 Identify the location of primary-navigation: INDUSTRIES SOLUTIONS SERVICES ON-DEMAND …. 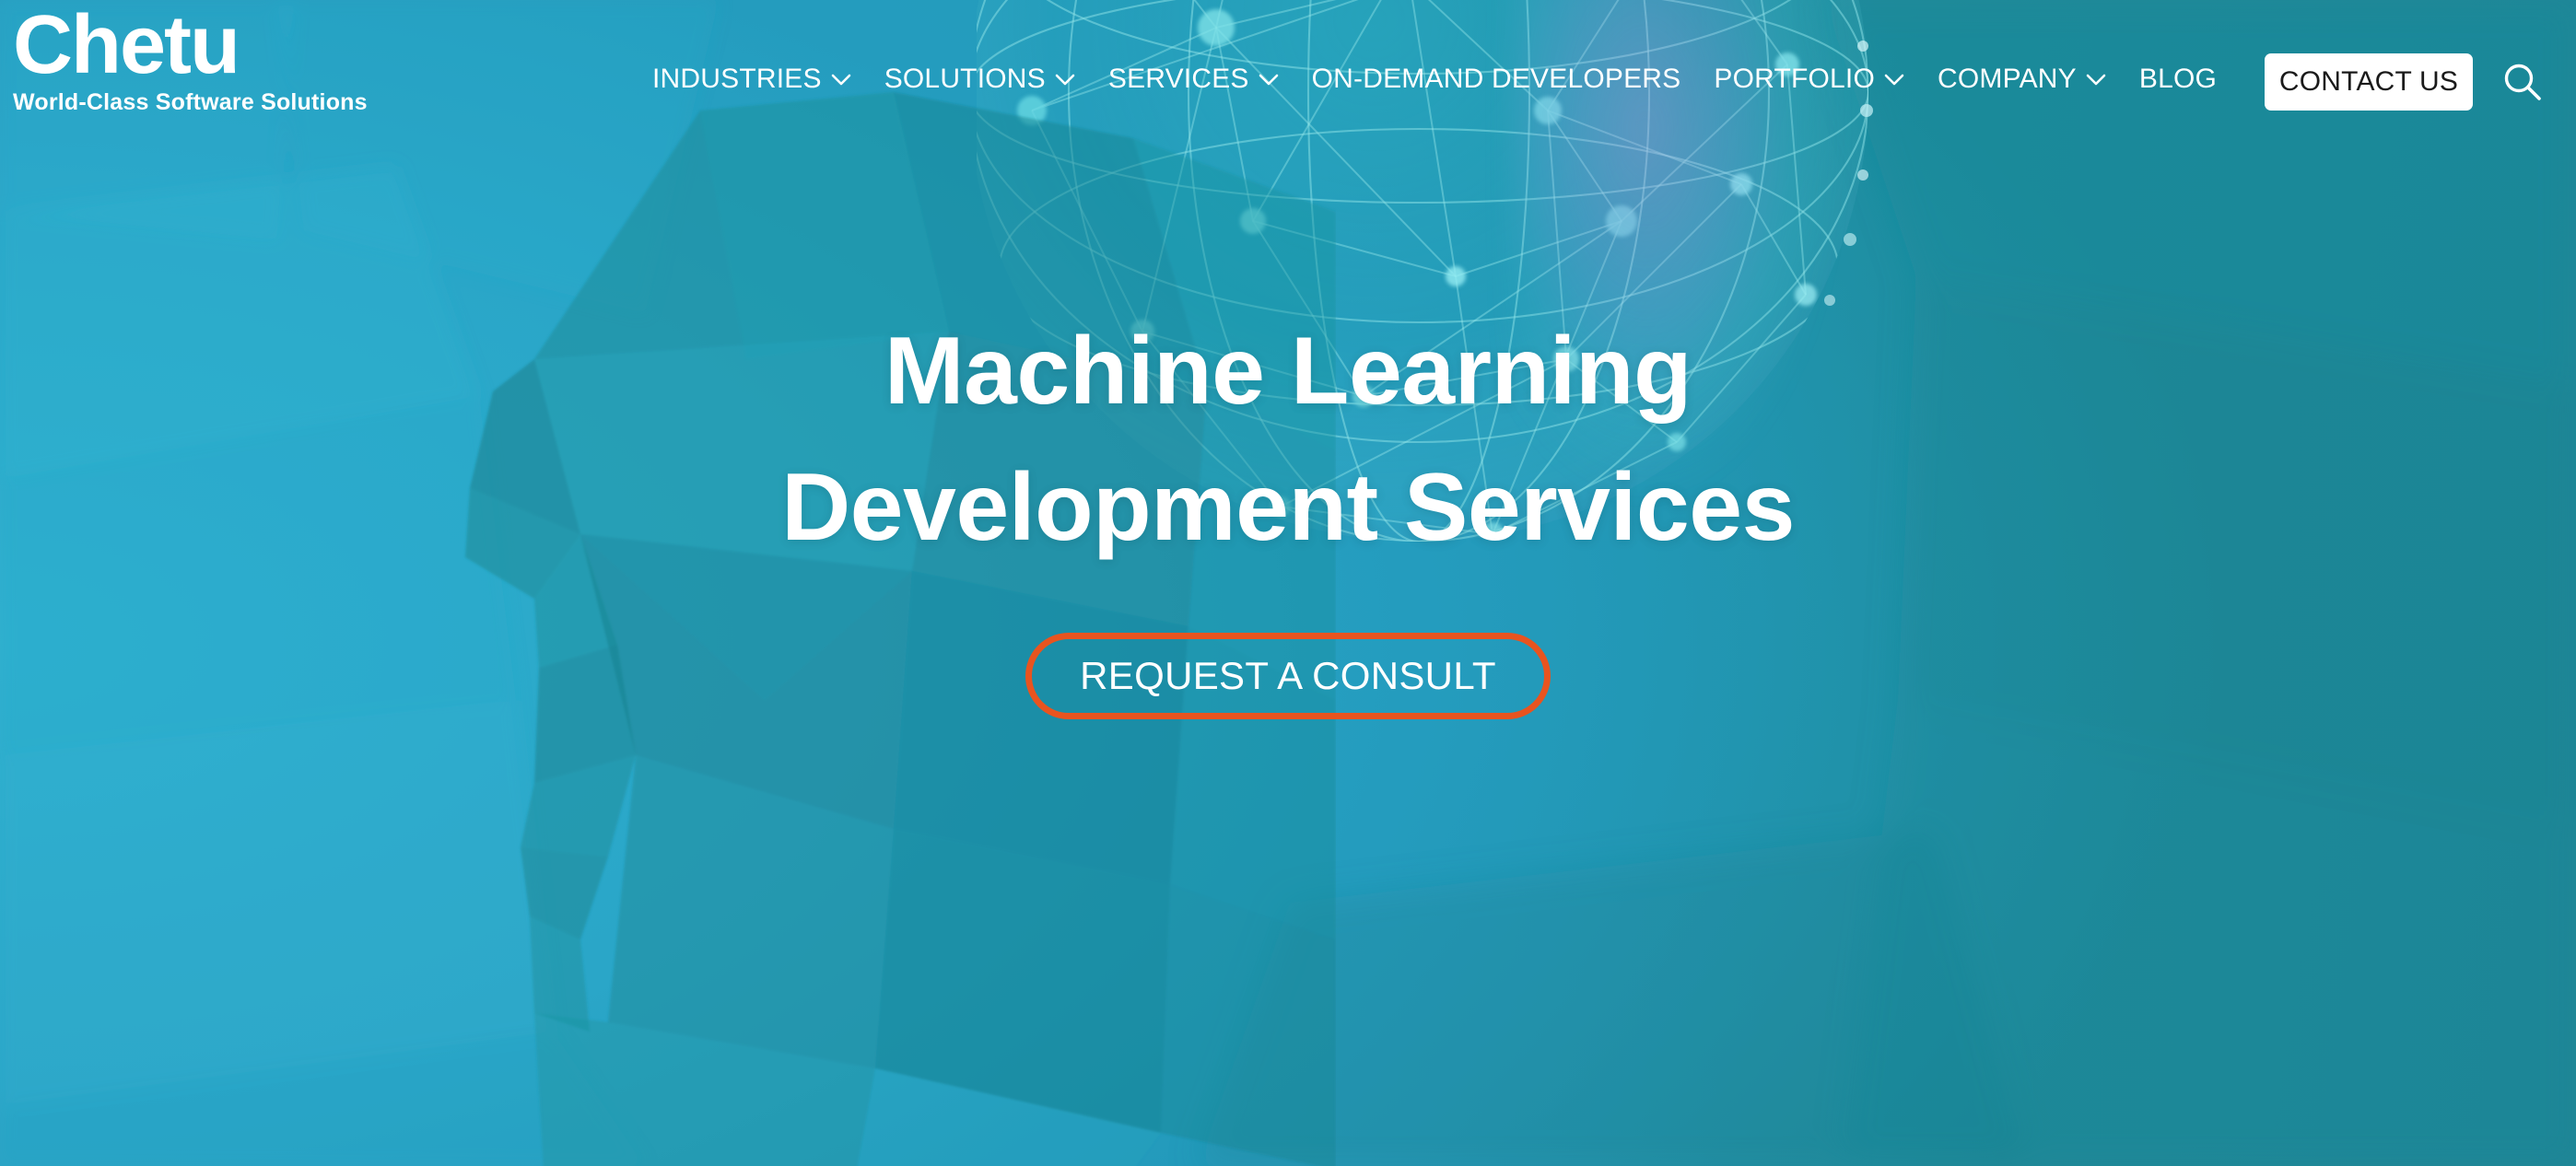
(1434, 79).